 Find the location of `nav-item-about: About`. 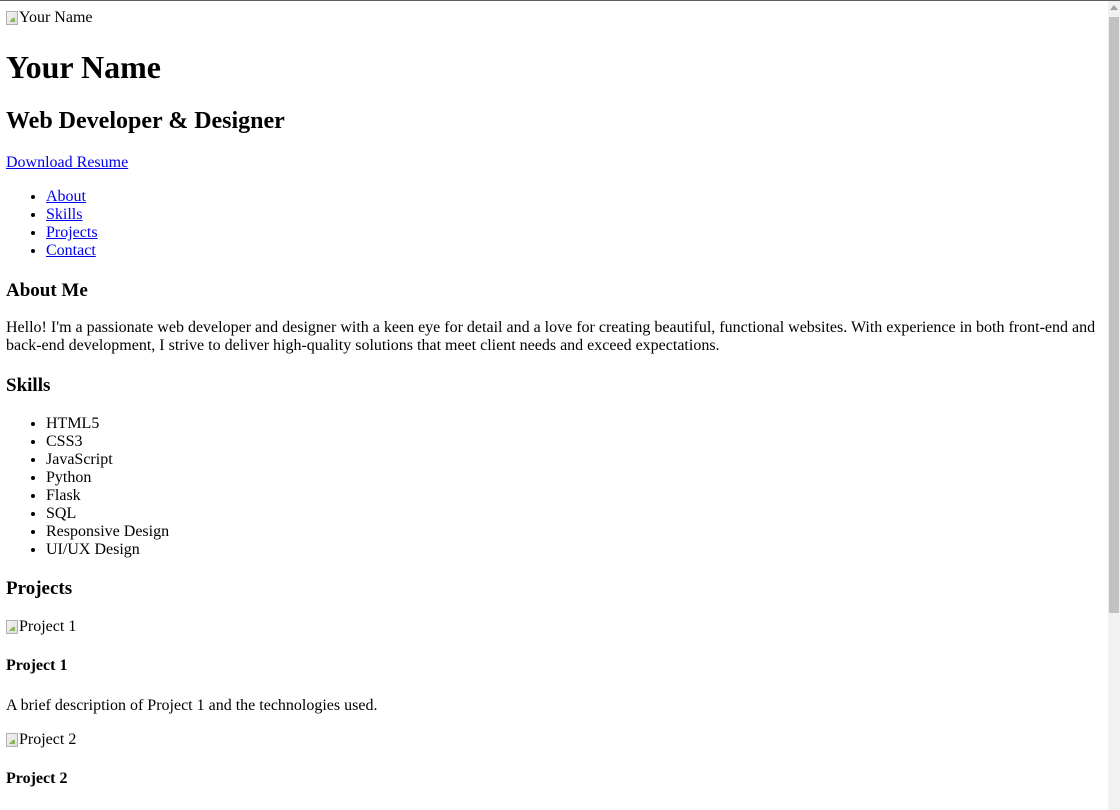

nav-item-about: About is located at coordinates (72, 197).